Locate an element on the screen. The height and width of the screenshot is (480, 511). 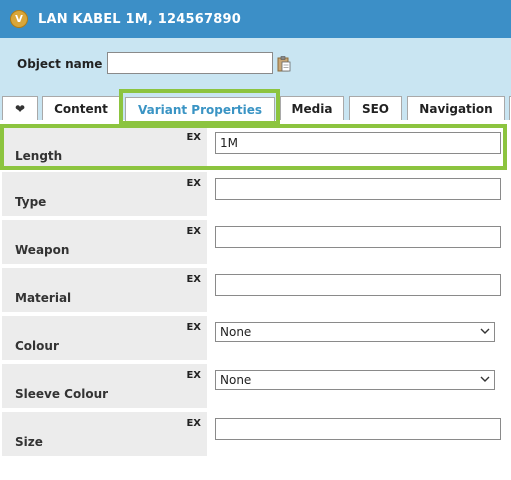
length-input: 1M is located at coordinates (358, 143).